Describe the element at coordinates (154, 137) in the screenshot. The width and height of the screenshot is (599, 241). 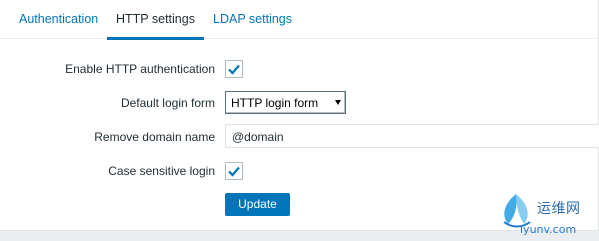
I see `remove-domain-name-label: Remove domain name` at that location.